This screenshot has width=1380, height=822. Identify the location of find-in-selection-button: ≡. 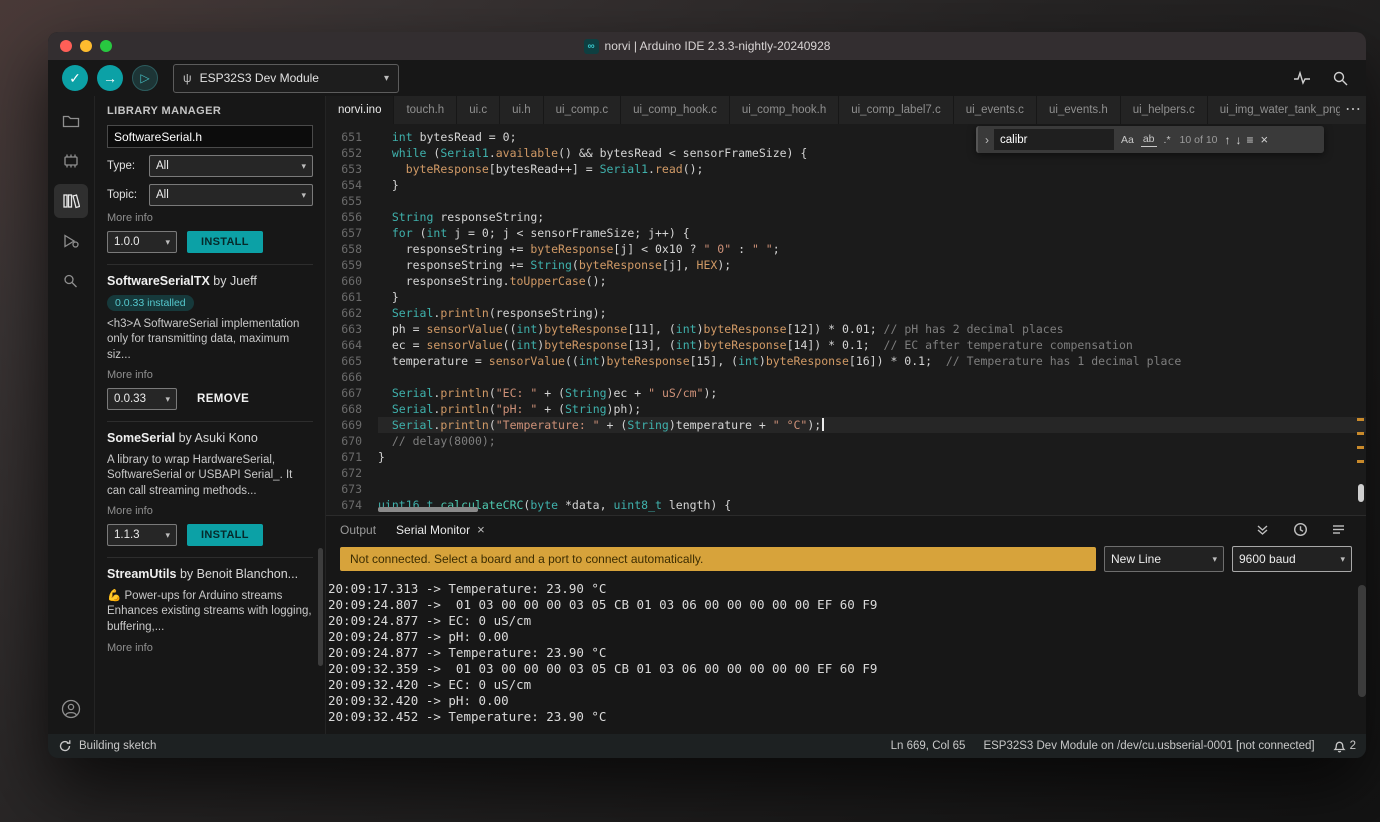
(1250, 140).